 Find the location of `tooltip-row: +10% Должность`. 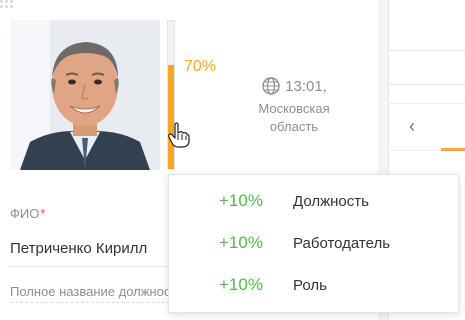

tooltip-row: +10% Должность is located at coordinates (313, 201).